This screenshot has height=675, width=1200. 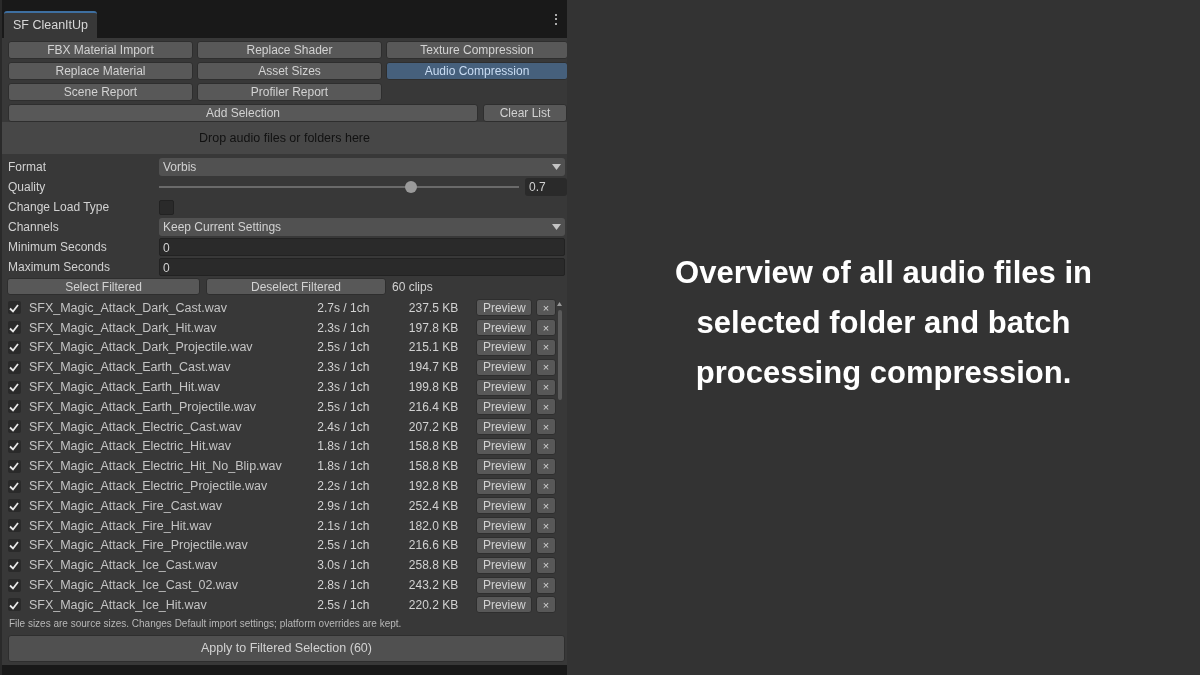 What do you see at coordinates (559, 304) in the screenshot?
I see `scroll-up-arrow-icon` at bounding box center [559, 304].